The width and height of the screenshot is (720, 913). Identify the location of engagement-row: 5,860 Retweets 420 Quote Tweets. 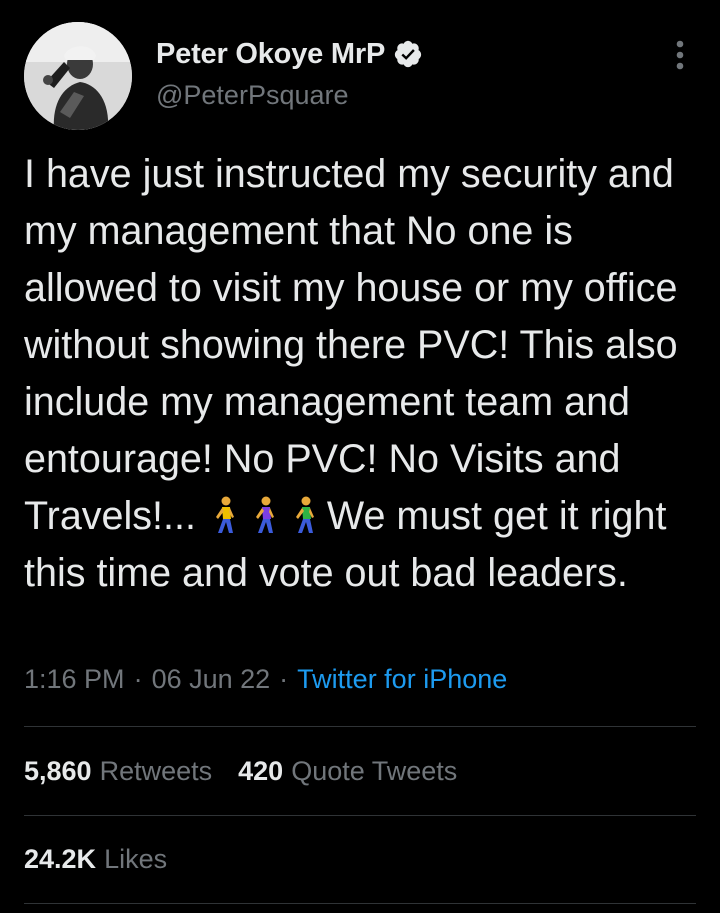
(253, 771).